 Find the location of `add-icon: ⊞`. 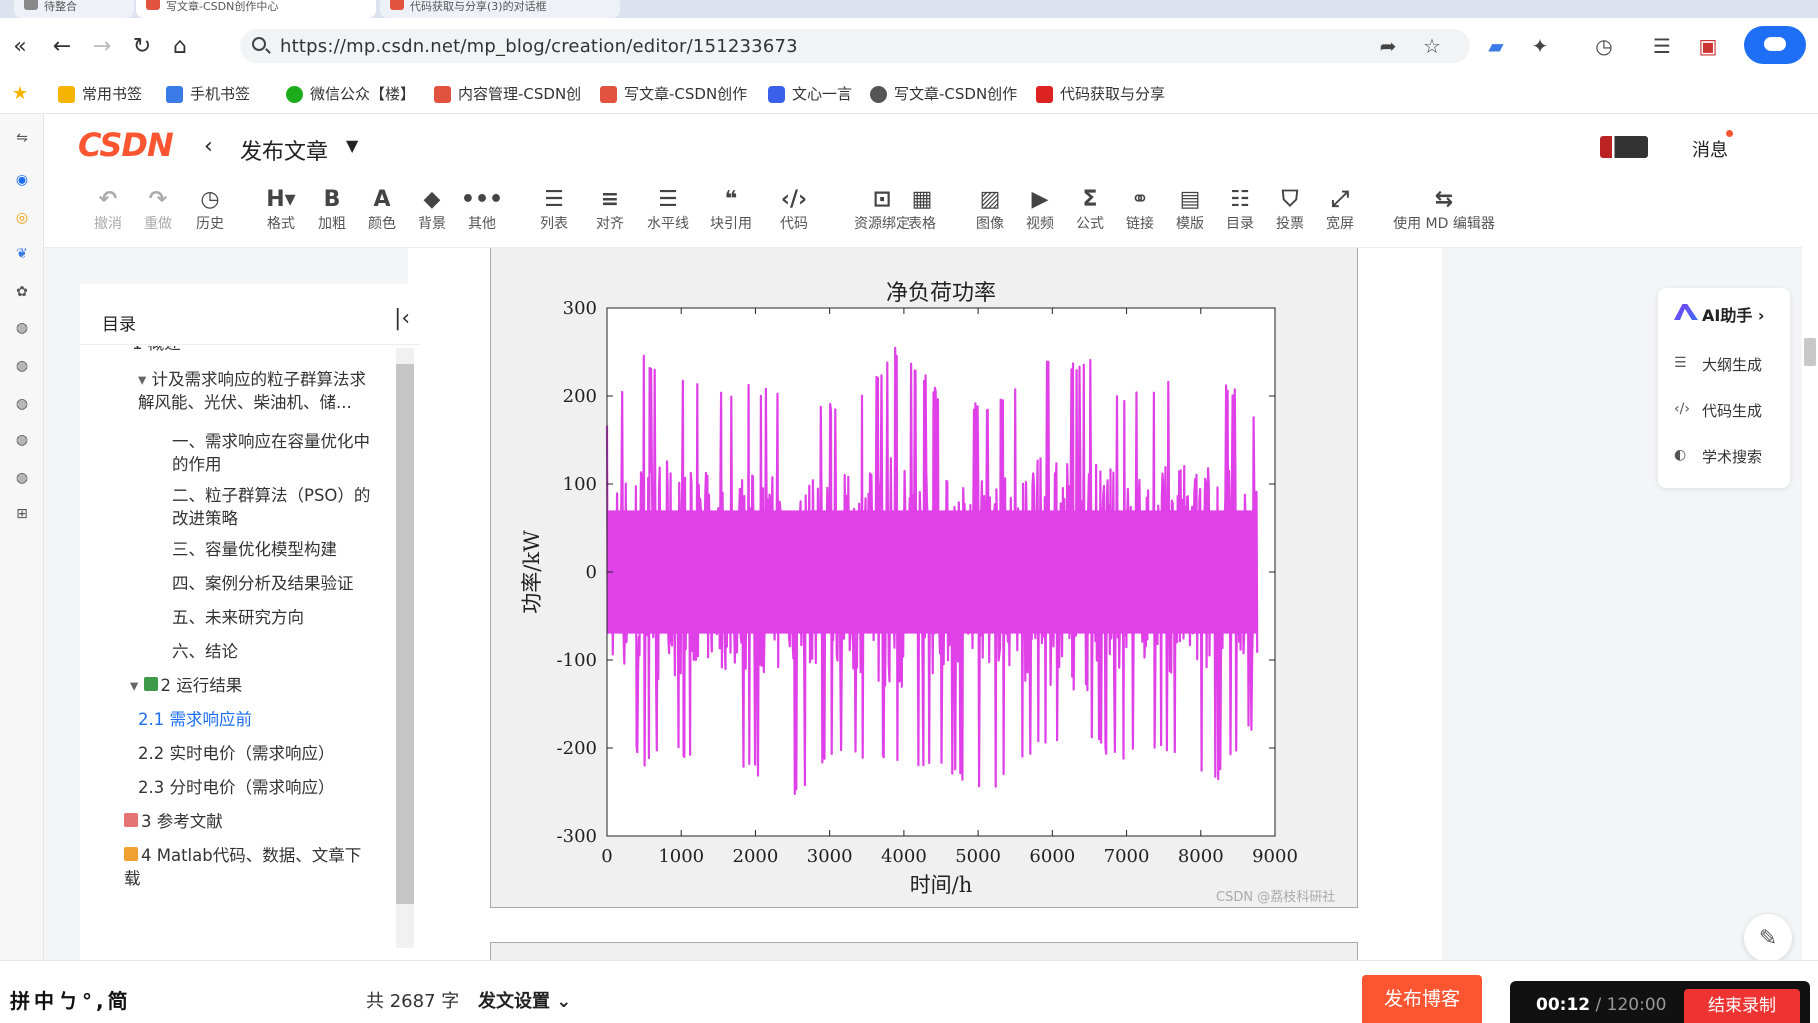

add-icon: ⊞ is located at coordinates (22, 514).